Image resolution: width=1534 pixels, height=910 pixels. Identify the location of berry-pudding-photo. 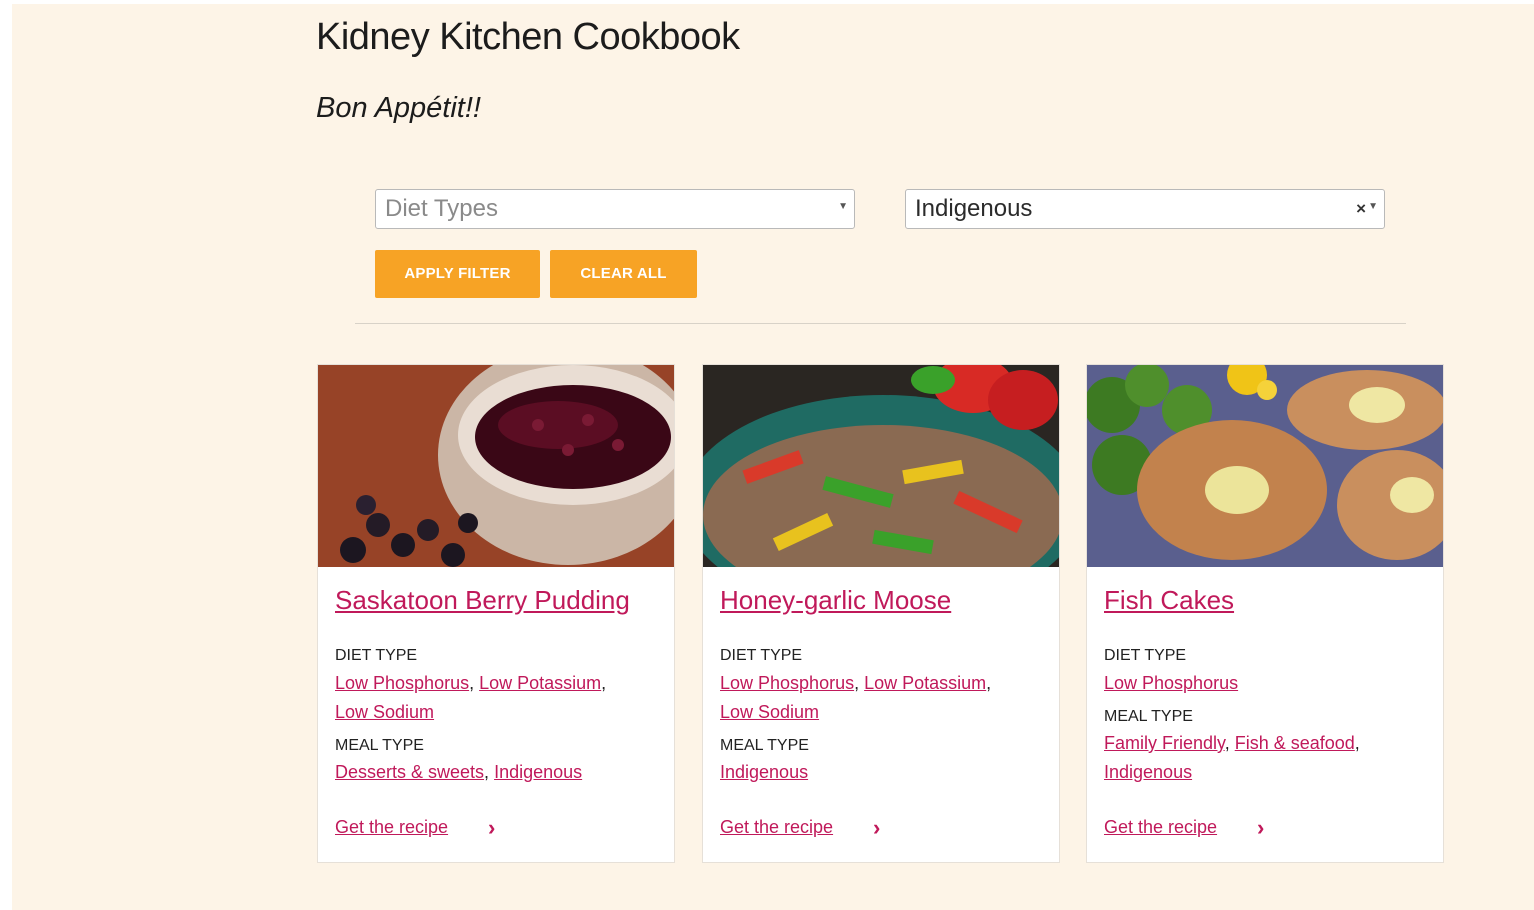
(496, 466).